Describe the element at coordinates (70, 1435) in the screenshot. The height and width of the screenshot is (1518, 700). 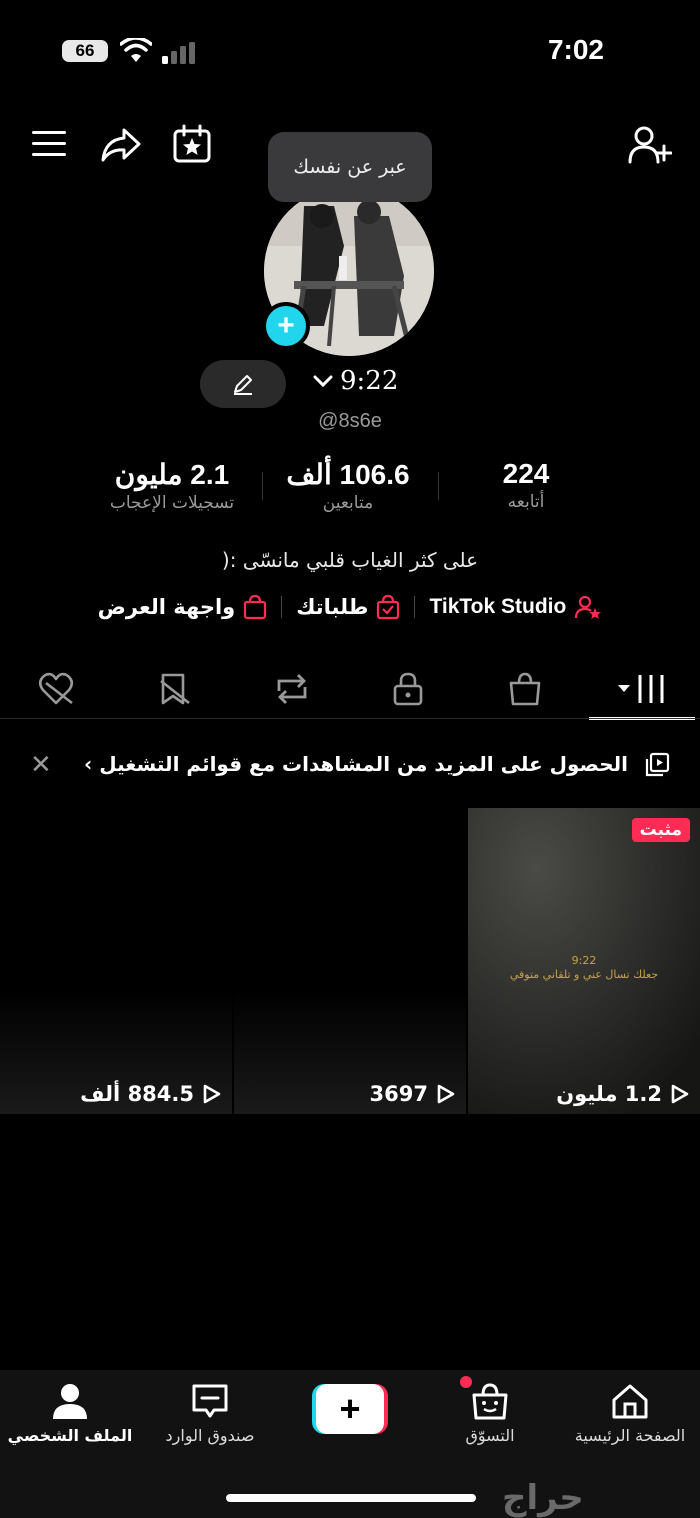
I see `nav-label: الملف الشخصي` at that location.